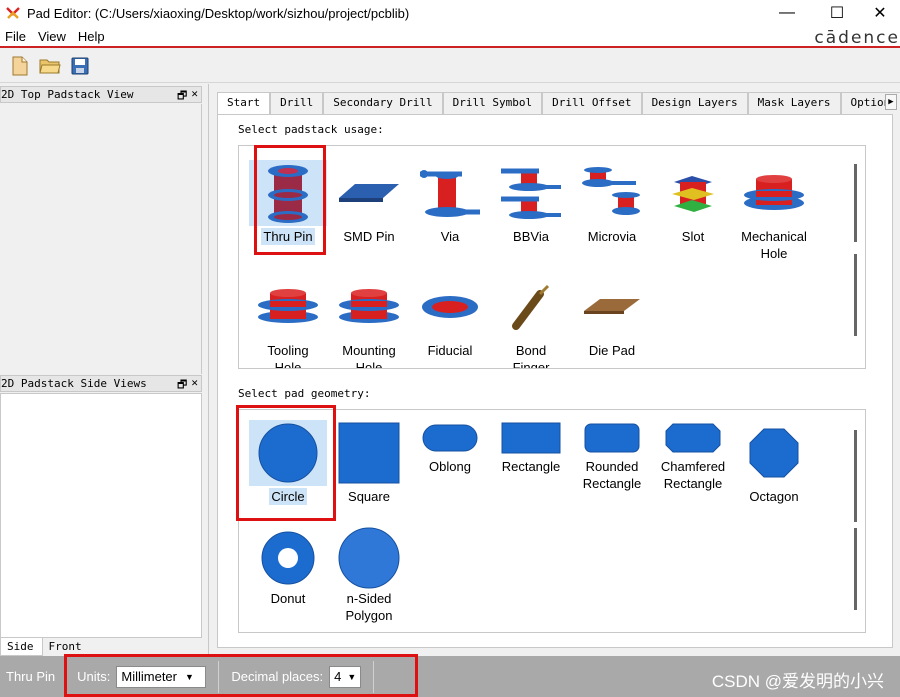 The height and width of the screenshot is (697, 900). What do you see at coordinates (369, 615) in the screenshot?
I see `geometry-n-sided-polygon-label-2: Polygon` at bounding box center [369, 615].